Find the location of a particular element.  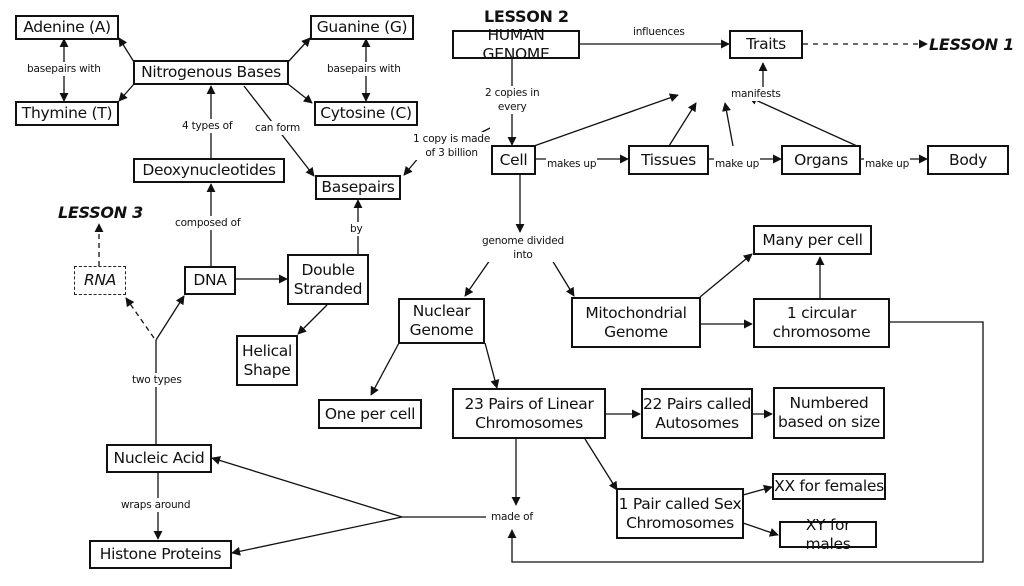

edge-double-helical is located at coordinates (312, 319).